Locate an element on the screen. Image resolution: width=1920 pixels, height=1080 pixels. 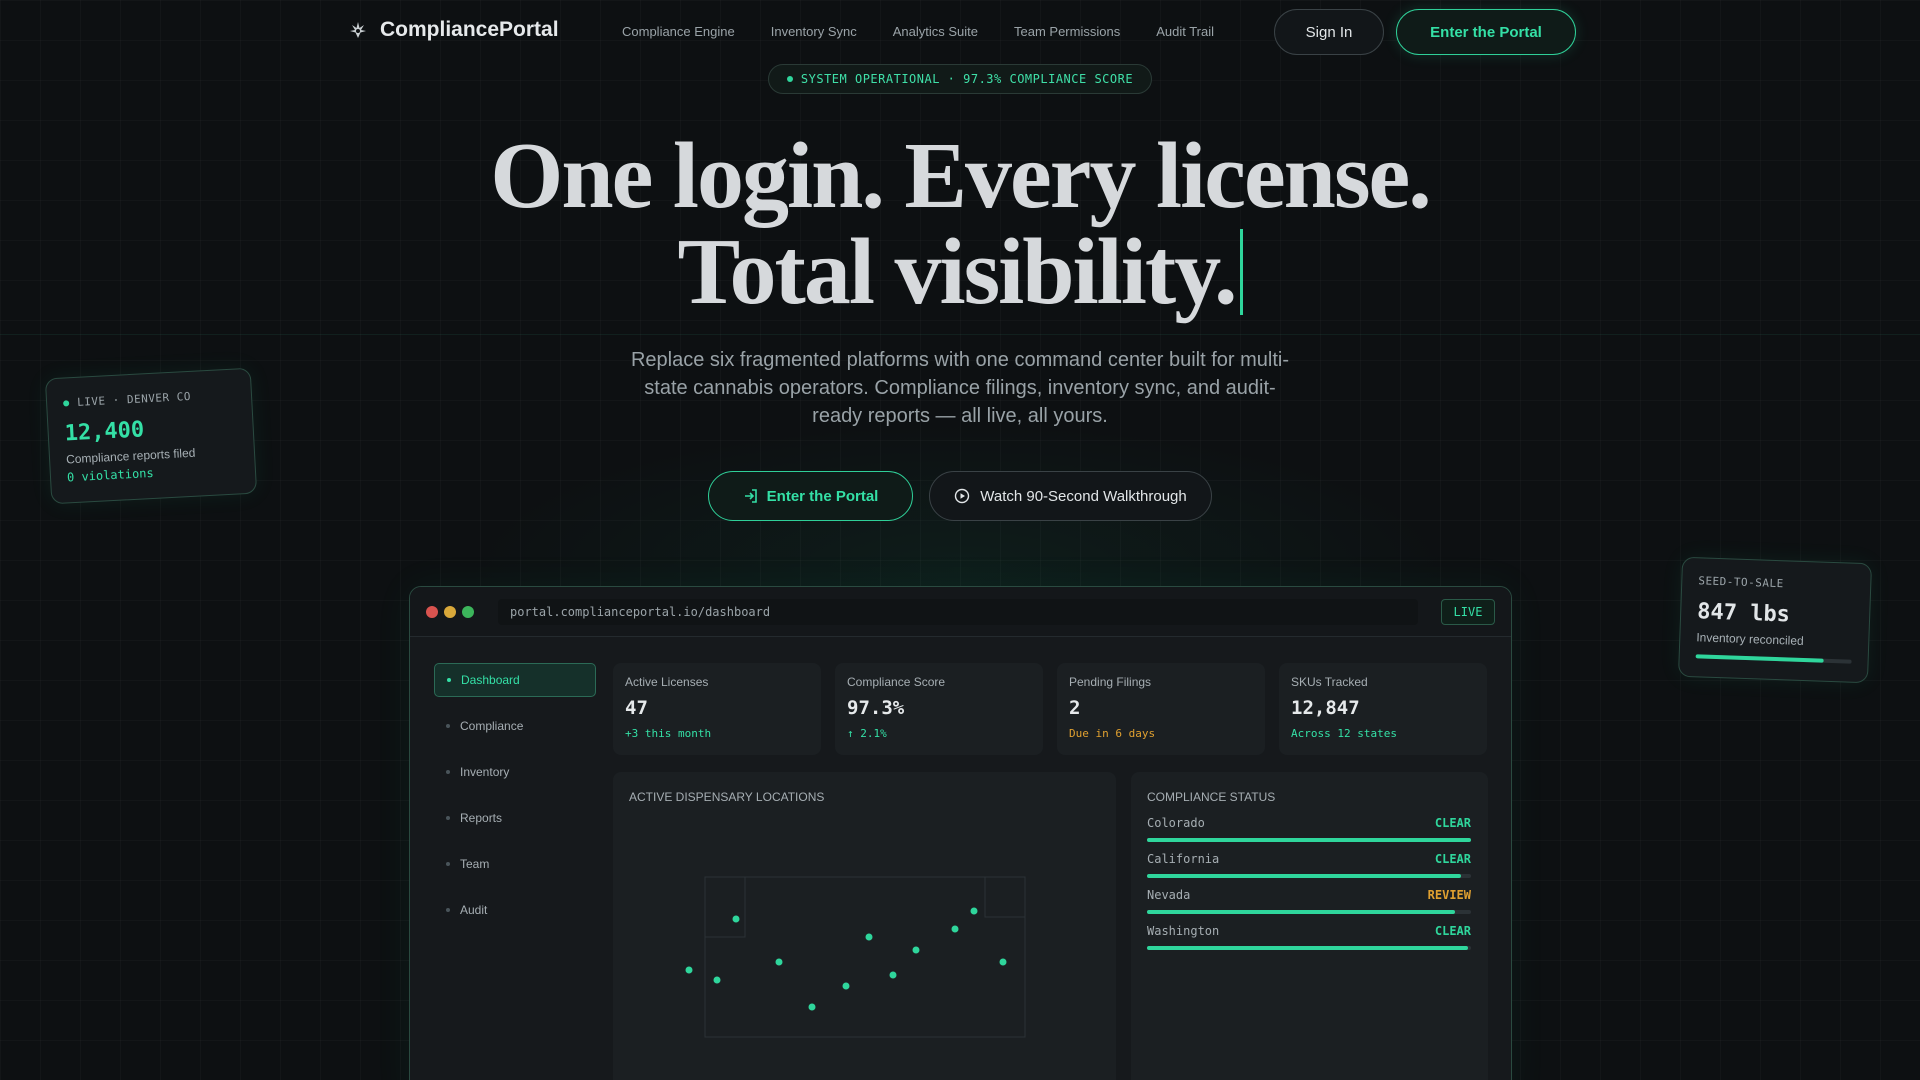
maximize-dot is located at coordinates (468, 612).